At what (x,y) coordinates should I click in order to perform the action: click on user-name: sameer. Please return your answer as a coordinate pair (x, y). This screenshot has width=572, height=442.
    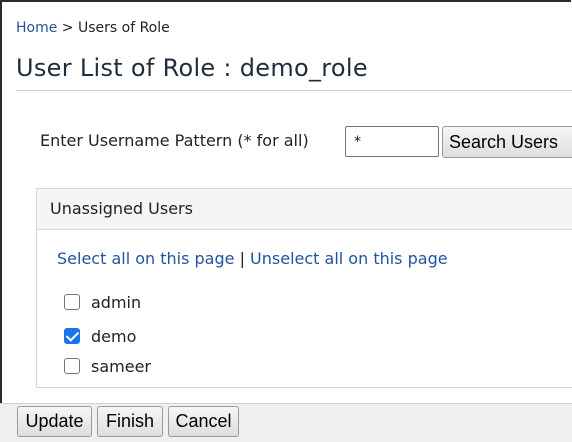
    Looking at the image, I should click on (121, 366).